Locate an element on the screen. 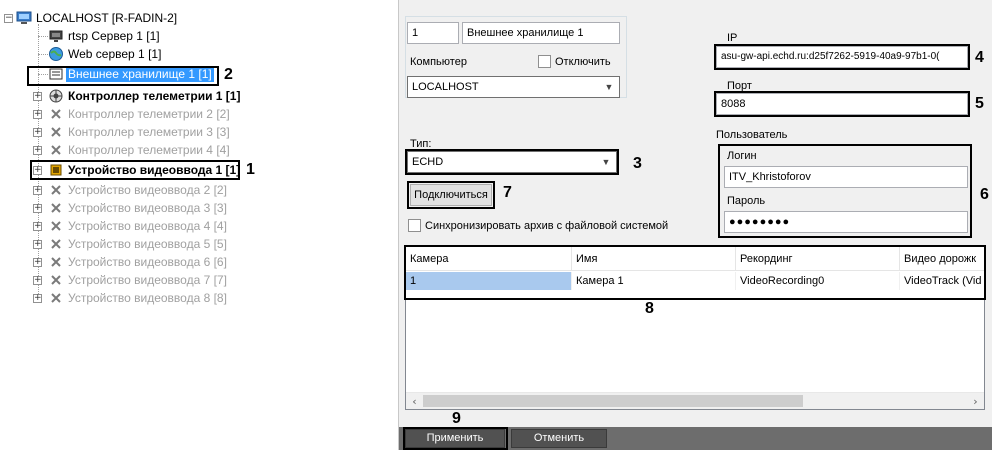 The height and width of the screenshot is (450, 992). tree-item-label: Устройство видеоввода 6 [6] is located at coordinates (147, 262).